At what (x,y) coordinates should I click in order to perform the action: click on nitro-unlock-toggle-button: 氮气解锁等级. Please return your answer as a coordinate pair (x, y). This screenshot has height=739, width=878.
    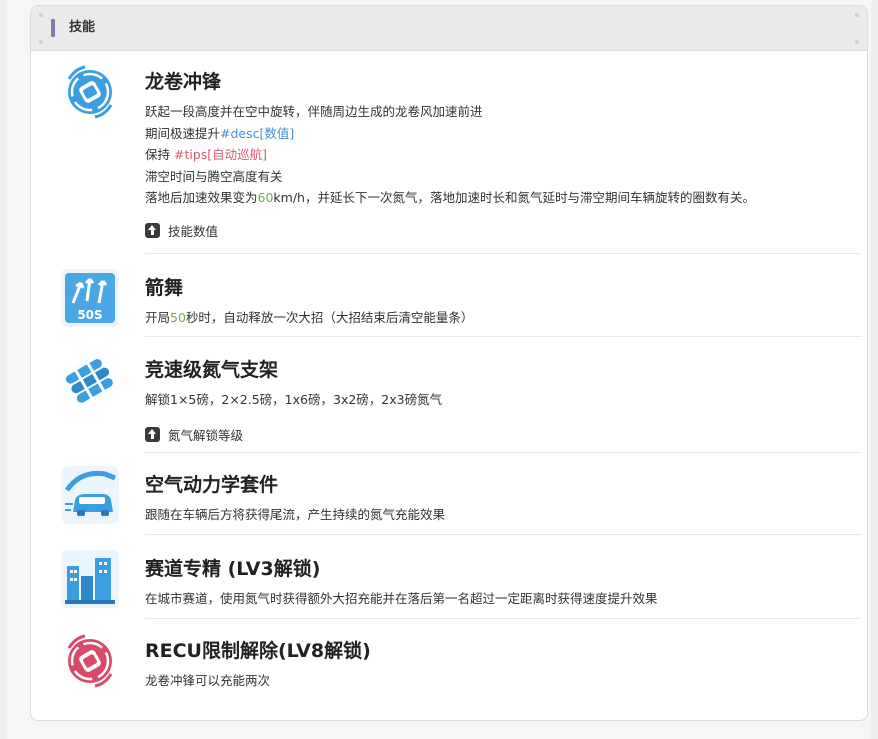
    Looking at the image, I should click on (501, 434).